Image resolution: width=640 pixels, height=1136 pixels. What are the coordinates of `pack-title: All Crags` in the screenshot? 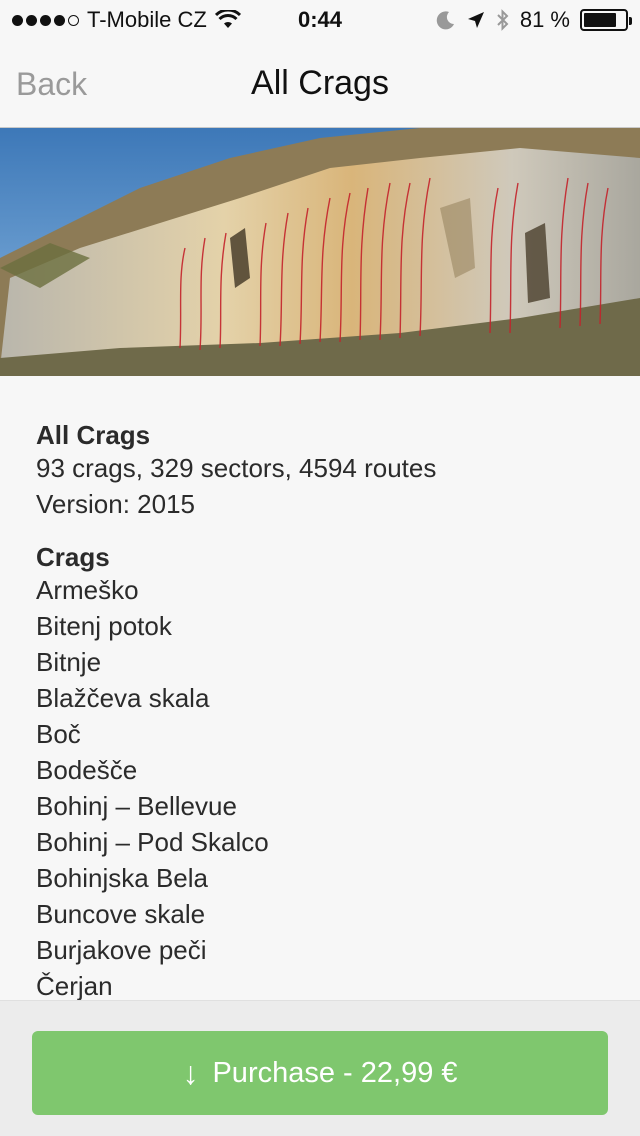 It's located at (93, 435).